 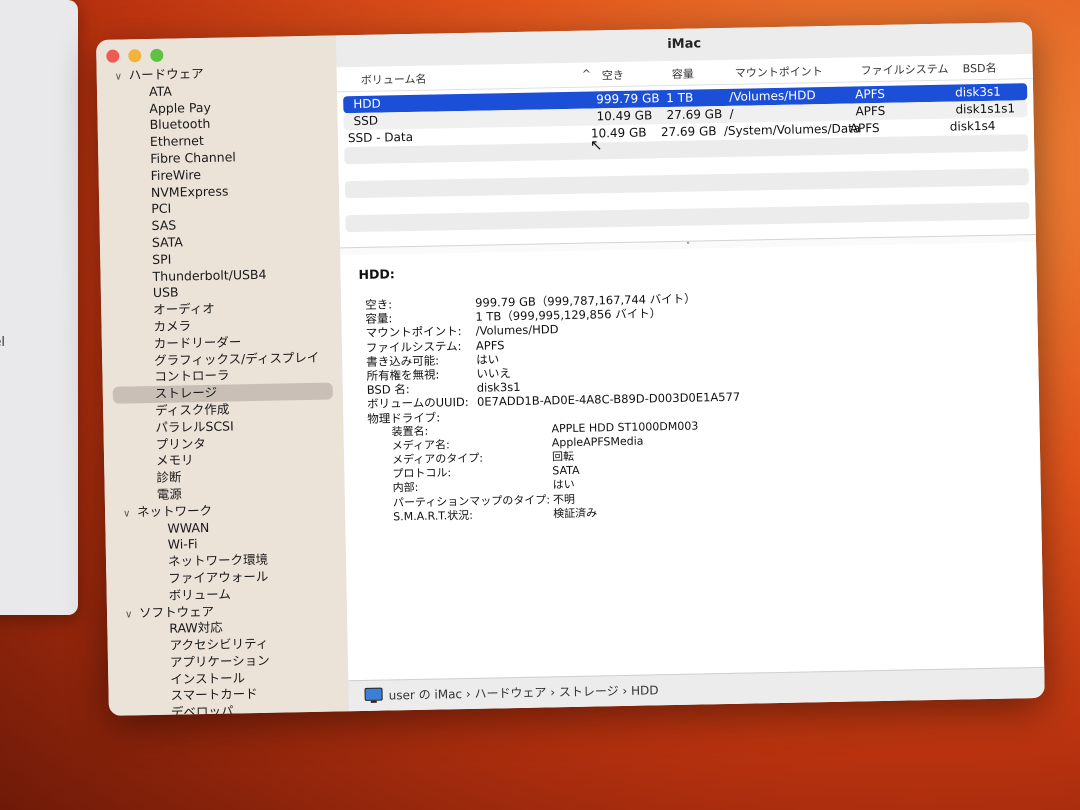 What do you see at coordinates (494, 373) in the screenshot?
I see `detail-value: いいえ` at bounding box center [494, 373].